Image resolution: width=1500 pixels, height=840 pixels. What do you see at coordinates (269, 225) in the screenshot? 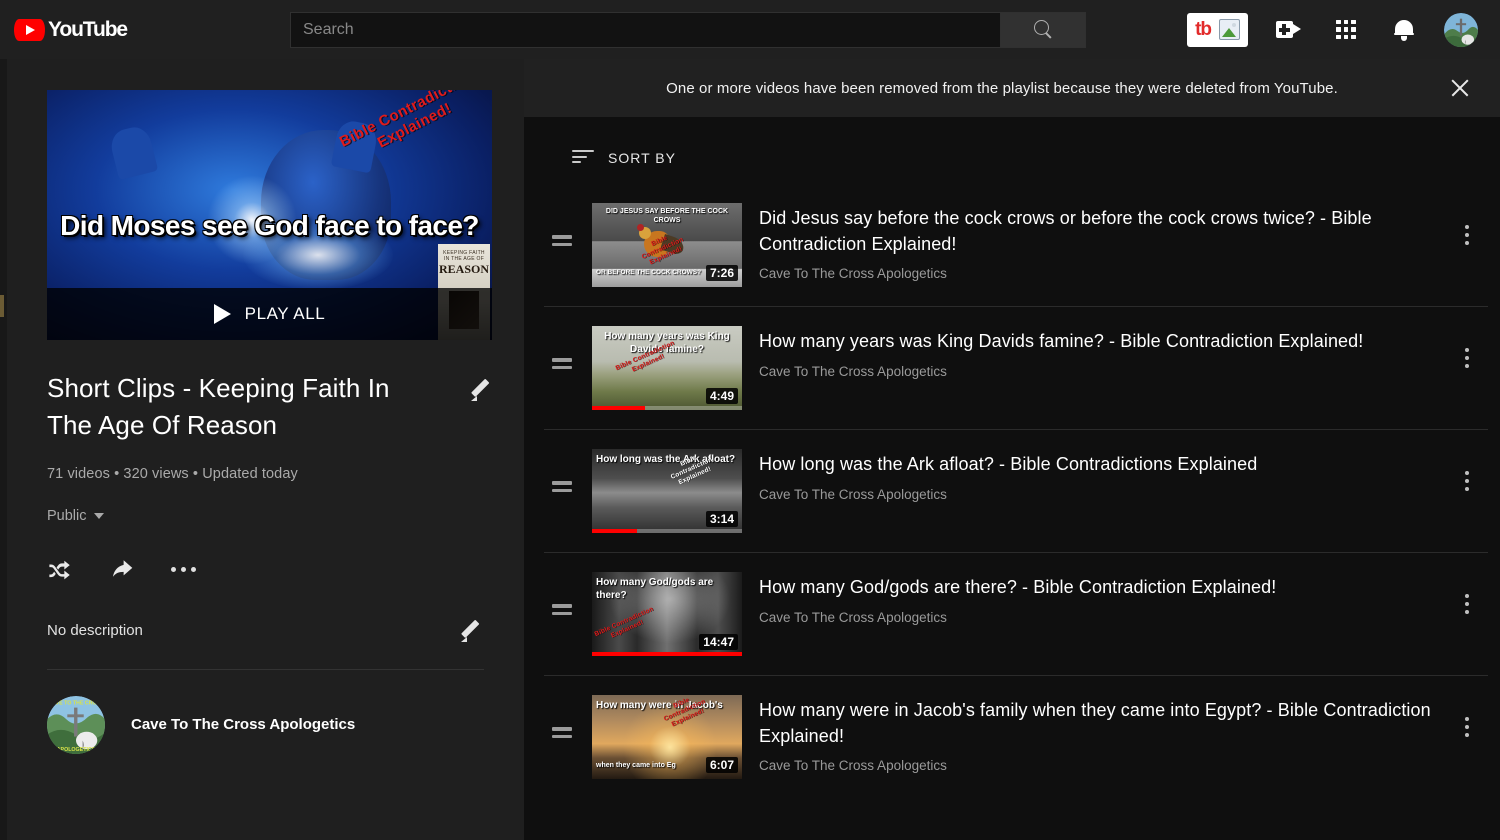
I see `playlist-thumbnail-title: Did Moses see God face to face?` at bounding box center [269, 225].